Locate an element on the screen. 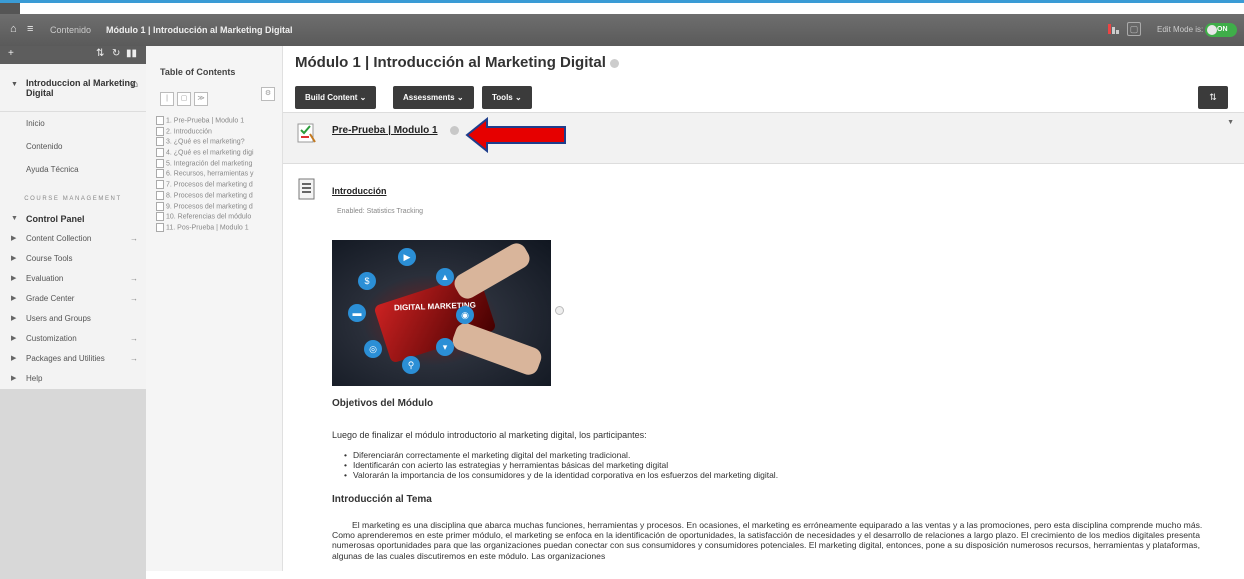 This screenshot has width=1244, height=579. objectives-heading: Objetivos del Módulo is located at coordinates (383, 403).